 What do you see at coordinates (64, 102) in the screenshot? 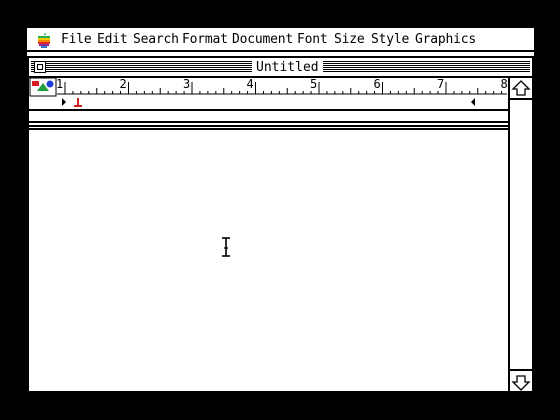
I see `left-indent-marker` at bounding box center [64, 102].